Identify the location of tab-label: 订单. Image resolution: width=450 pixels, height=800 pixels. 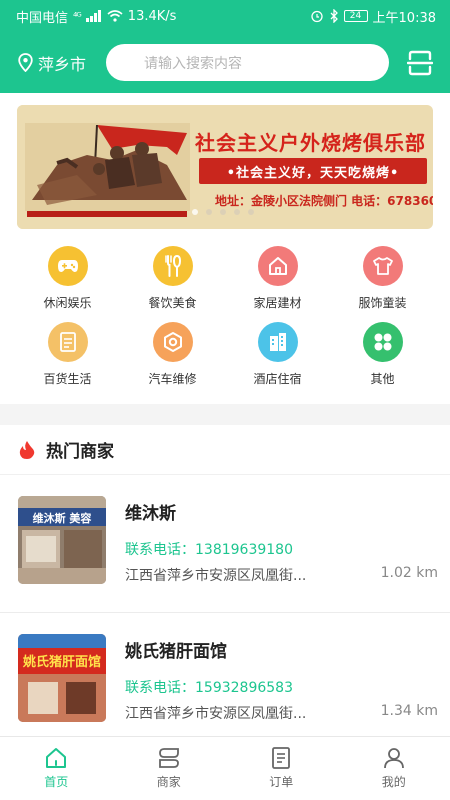
(281, 782).